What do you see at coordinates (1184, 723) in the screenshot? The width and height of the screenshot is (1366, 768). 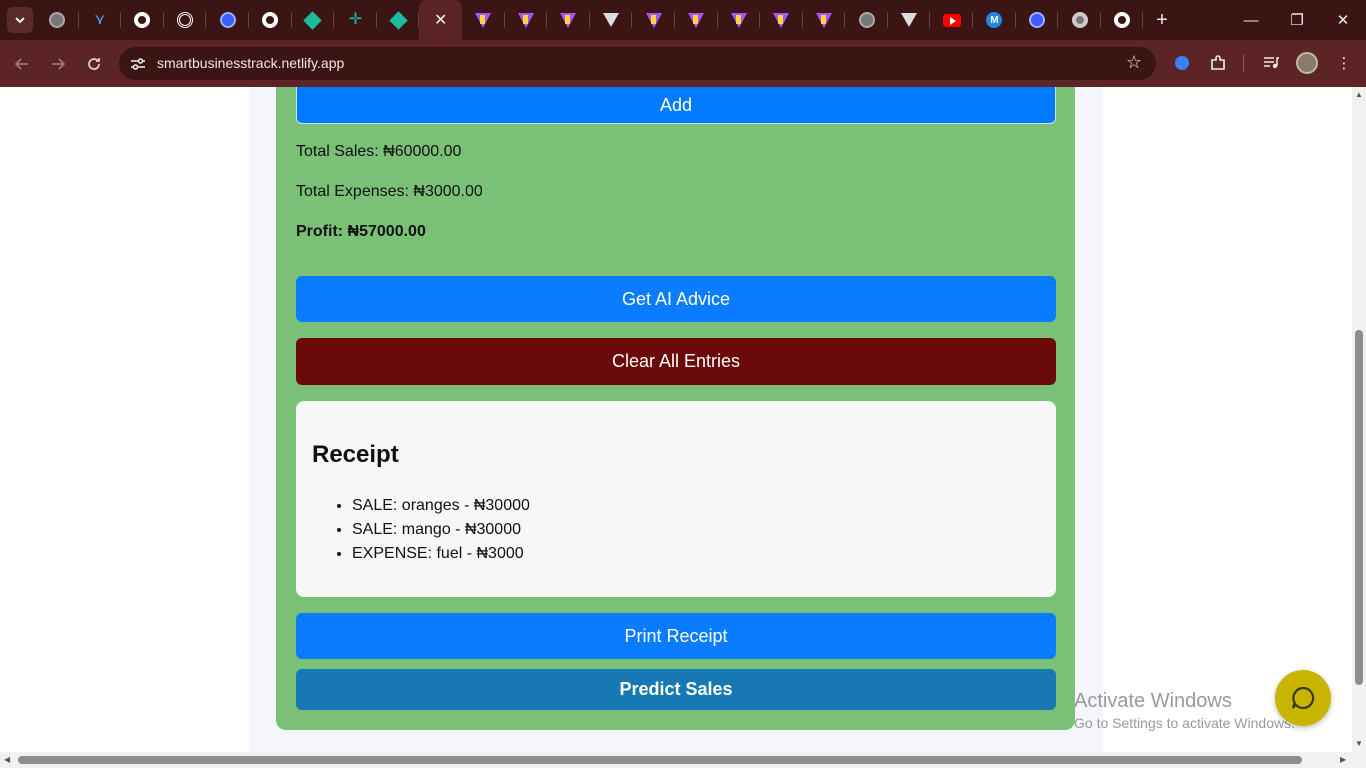 I see `activate-windows-subtitle: Go to Settings to activate Windows.` at bounding box center [1184, 723].